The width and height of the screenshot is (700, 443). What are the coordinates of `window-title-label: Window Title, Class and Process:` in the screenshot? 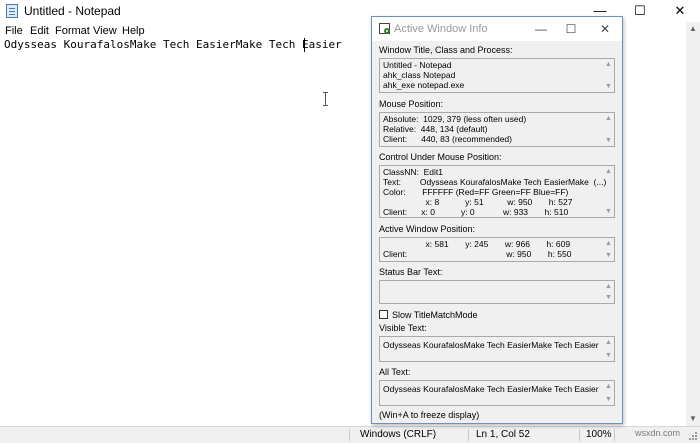 It's located at (446, 50).